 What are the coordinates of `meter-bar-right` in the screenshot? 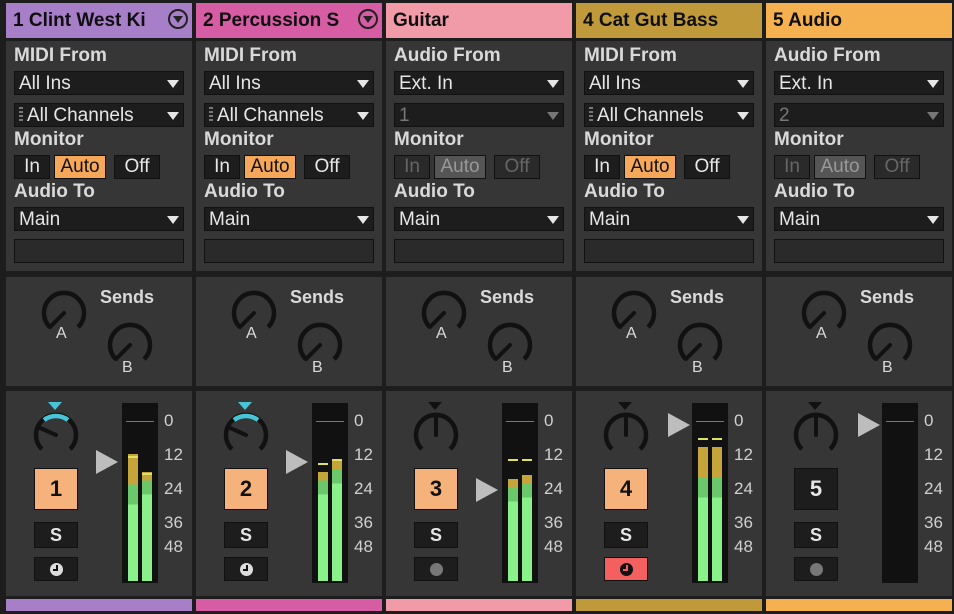 It's located at (527, 528).